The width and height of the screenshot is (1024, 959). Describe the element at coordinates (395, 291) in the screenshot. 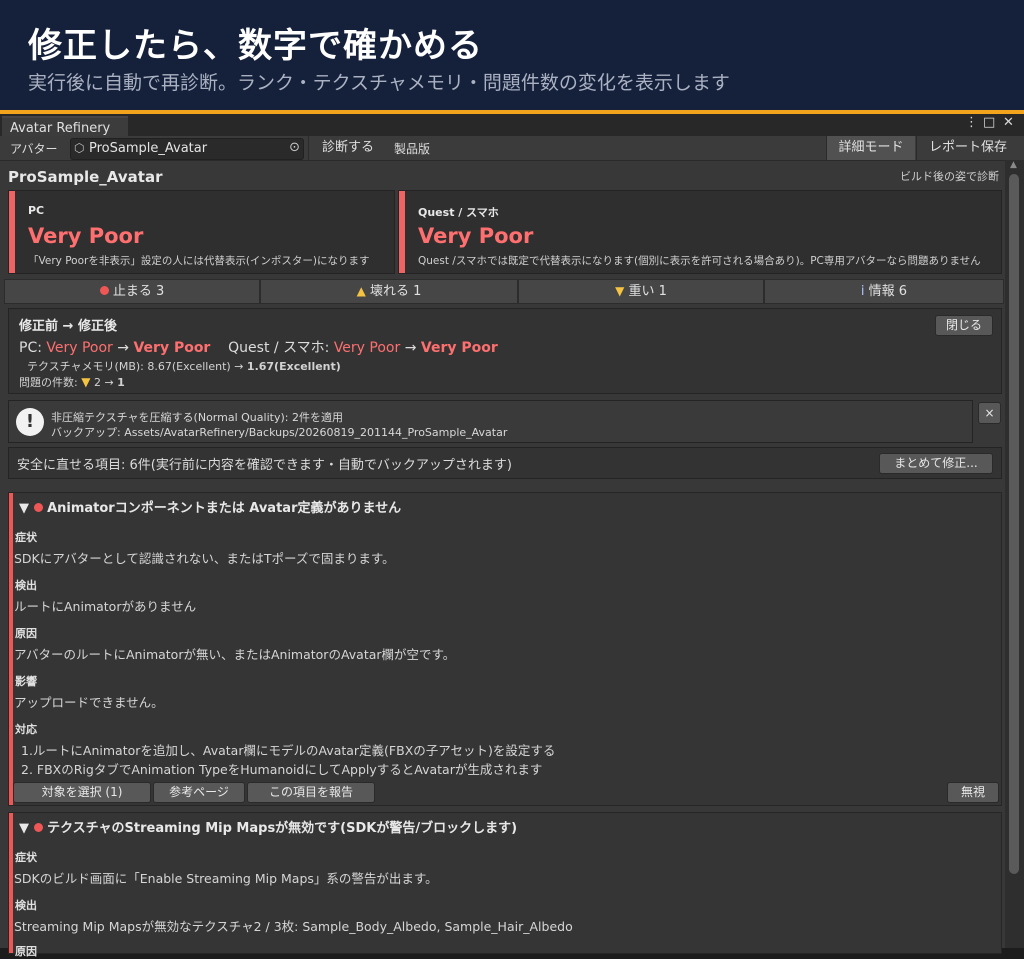

I see `break-count: 壊れる 1` at that location.